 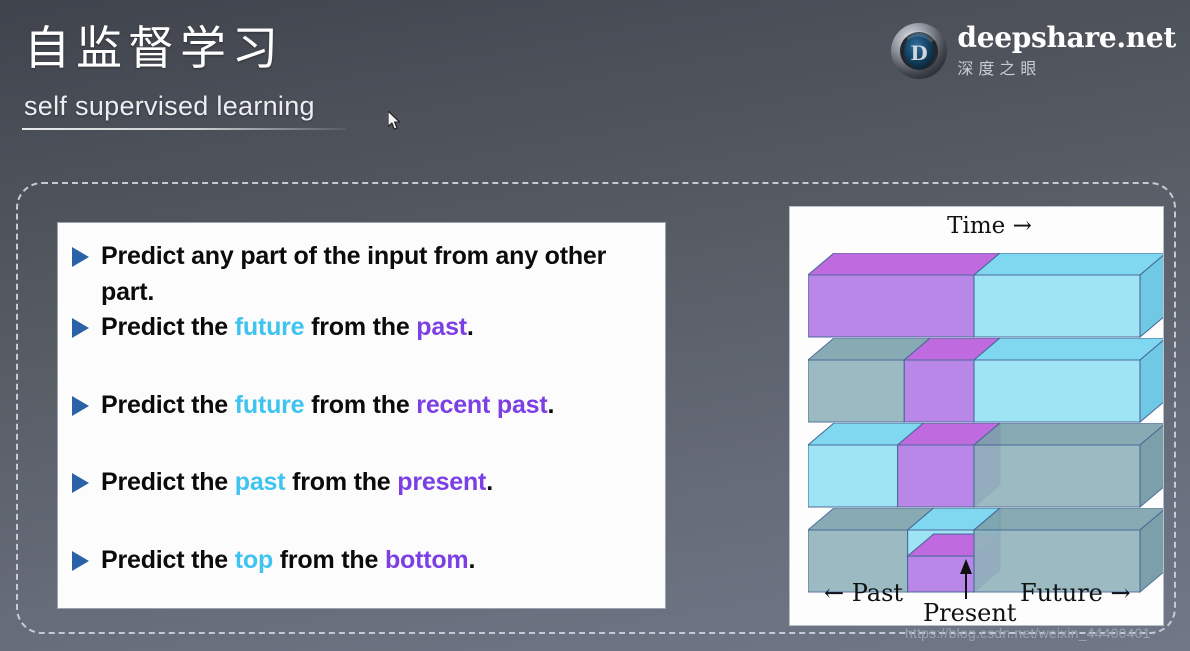 What do you see at coordinates (1075, 593) in the screenshot?
I see `diagram-axis-future: Future →` at bounding box center [1075, 593].